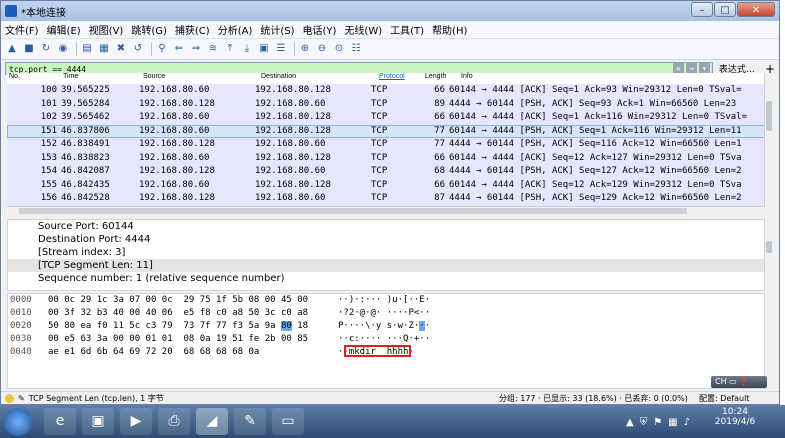 Image resolution: width=785 pixels, height=438 pixels. What do you see at coordinates (230, 49) in the screenshot?
I see `first-packet-icon: ⤒` at bounding box center [230, 49].